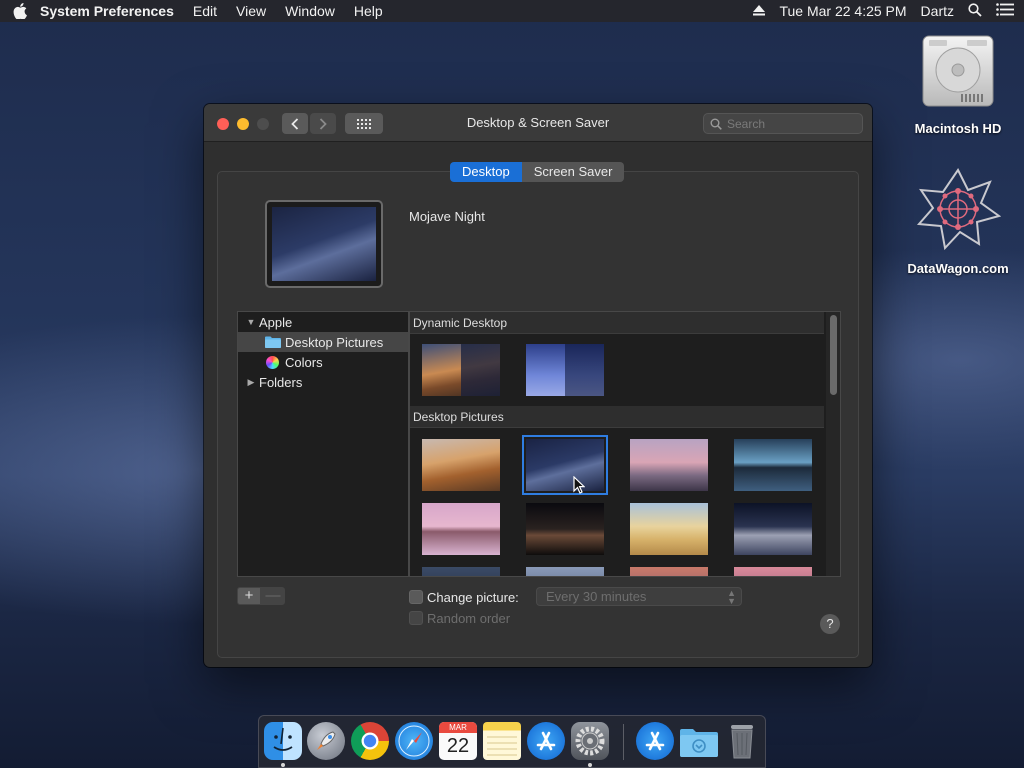  What do you see at coordinates (742, 741) in the screenshot?
I see `trash-icon` at bounding box center [742, 741].